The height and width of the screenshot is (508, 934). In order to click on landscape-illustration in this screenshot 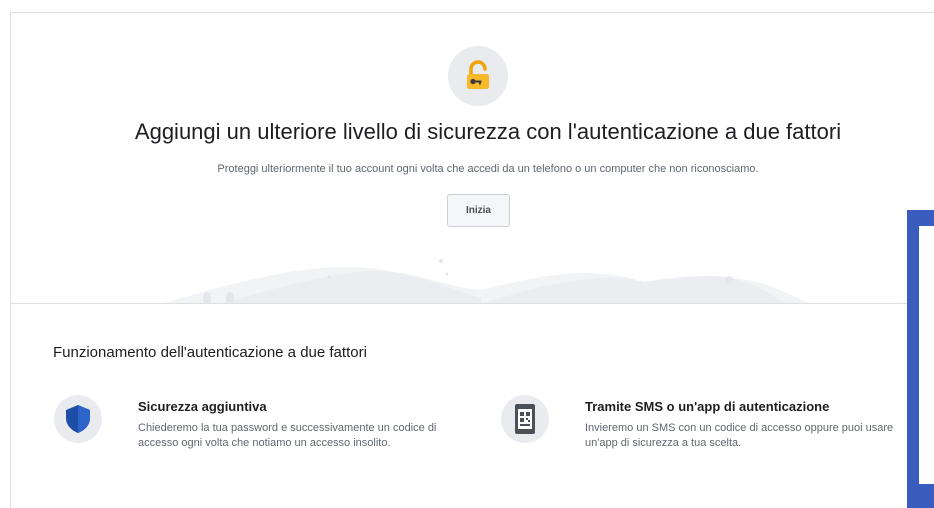, I will do `click(486, 281)`.